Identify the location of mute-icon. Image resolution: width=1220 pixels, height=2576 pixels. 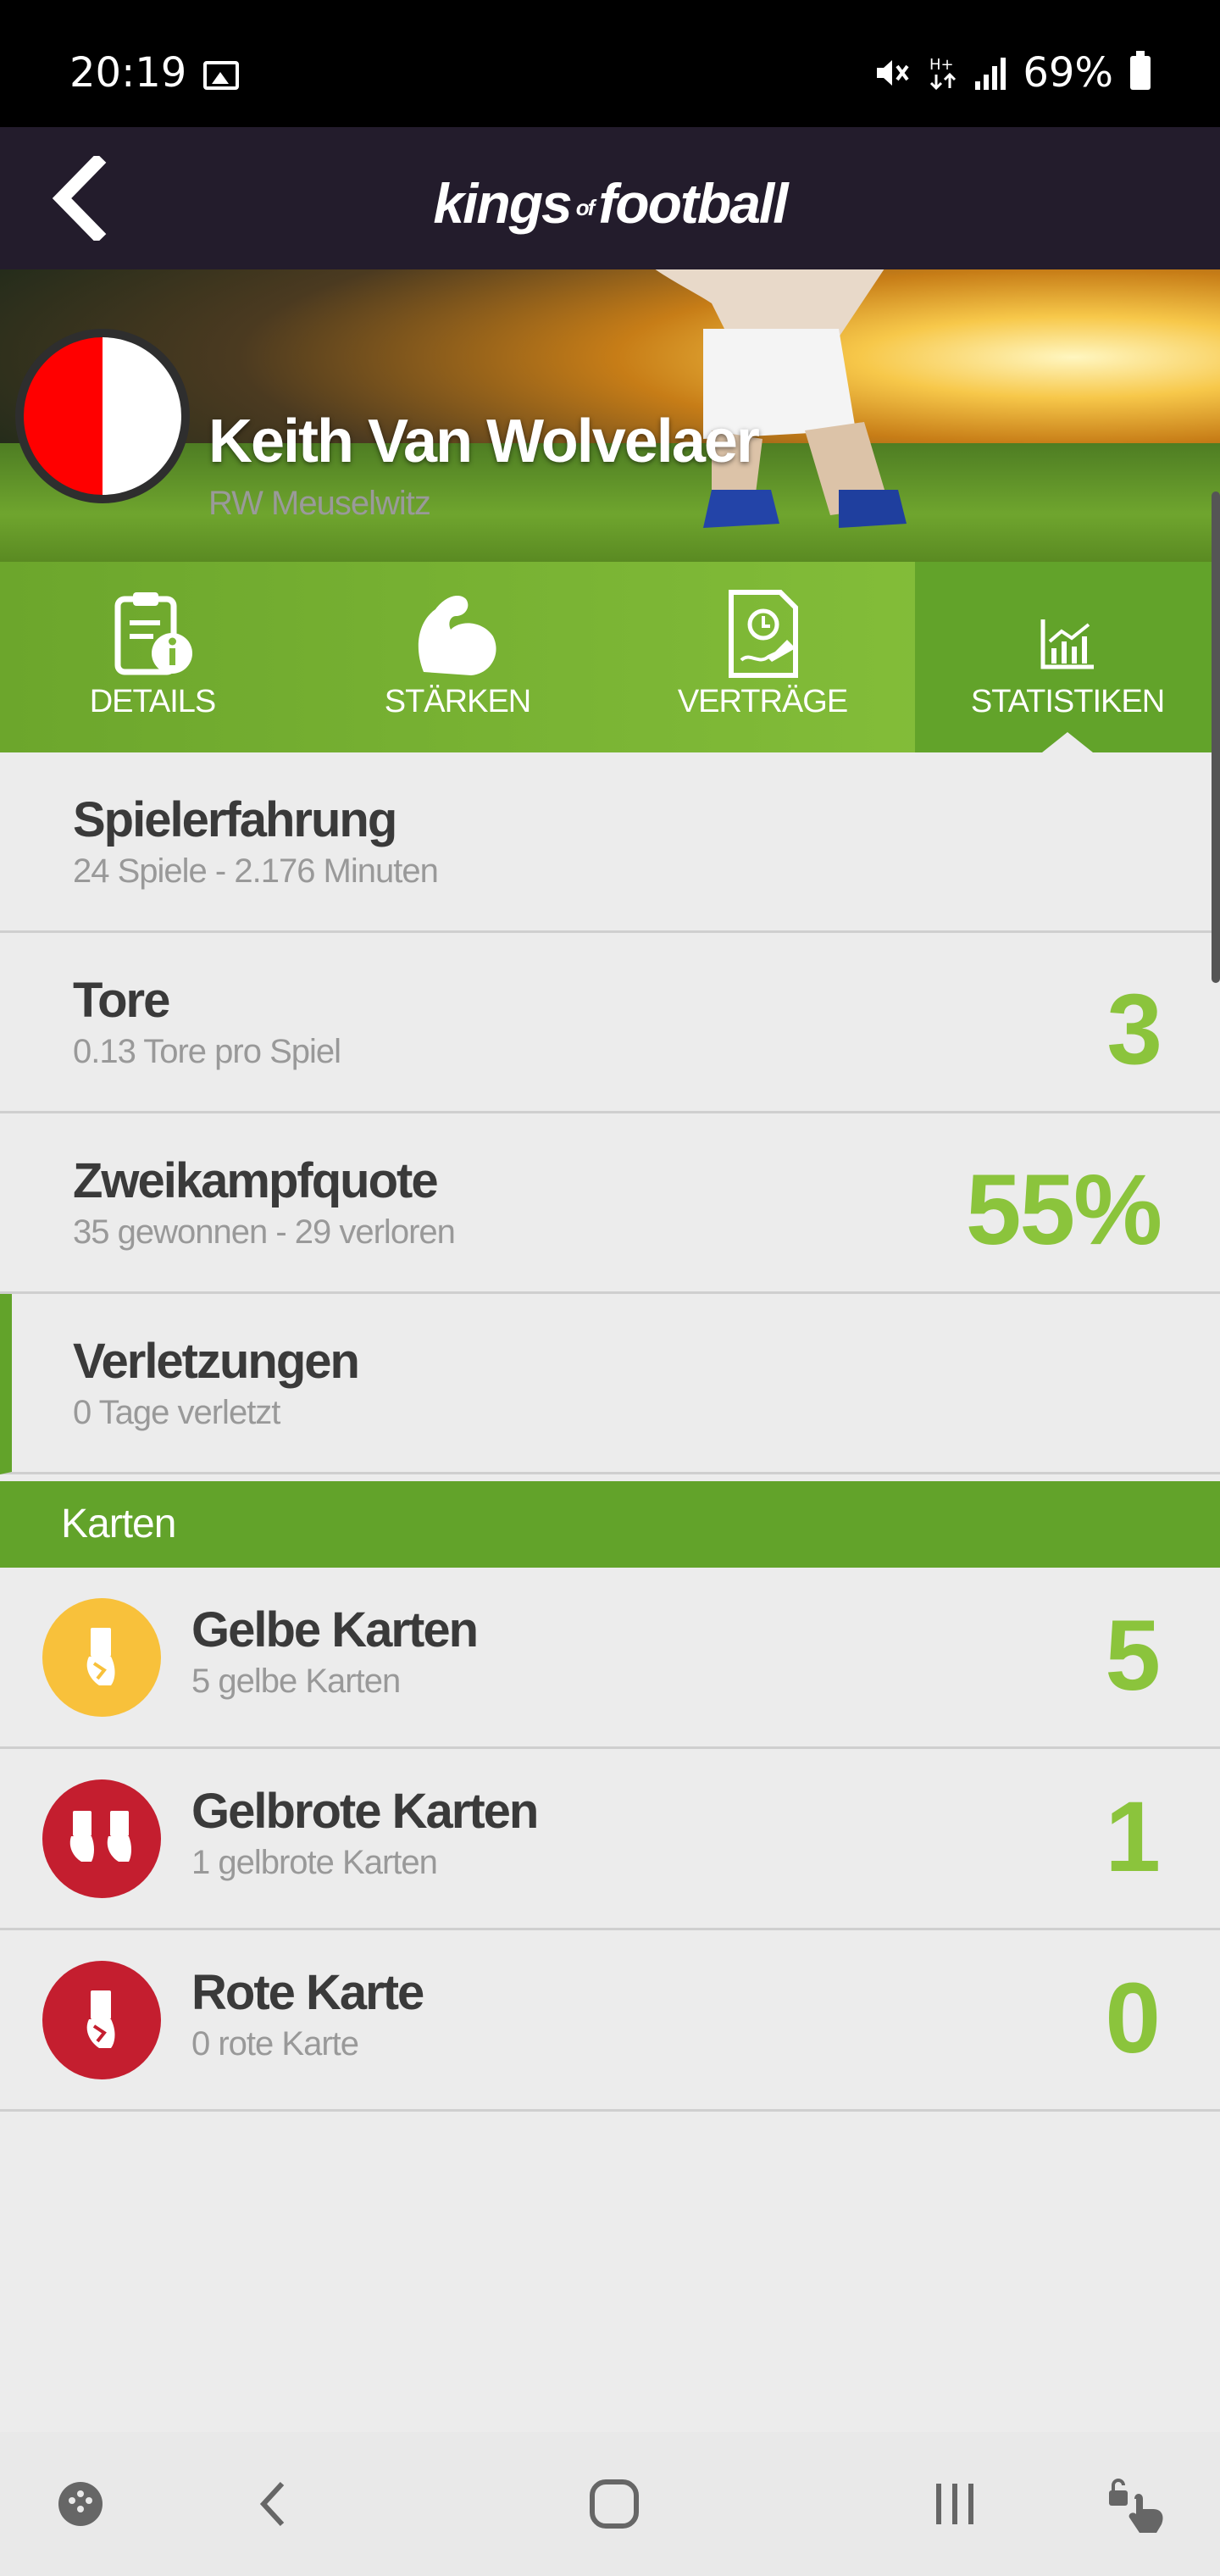
(893, 73).